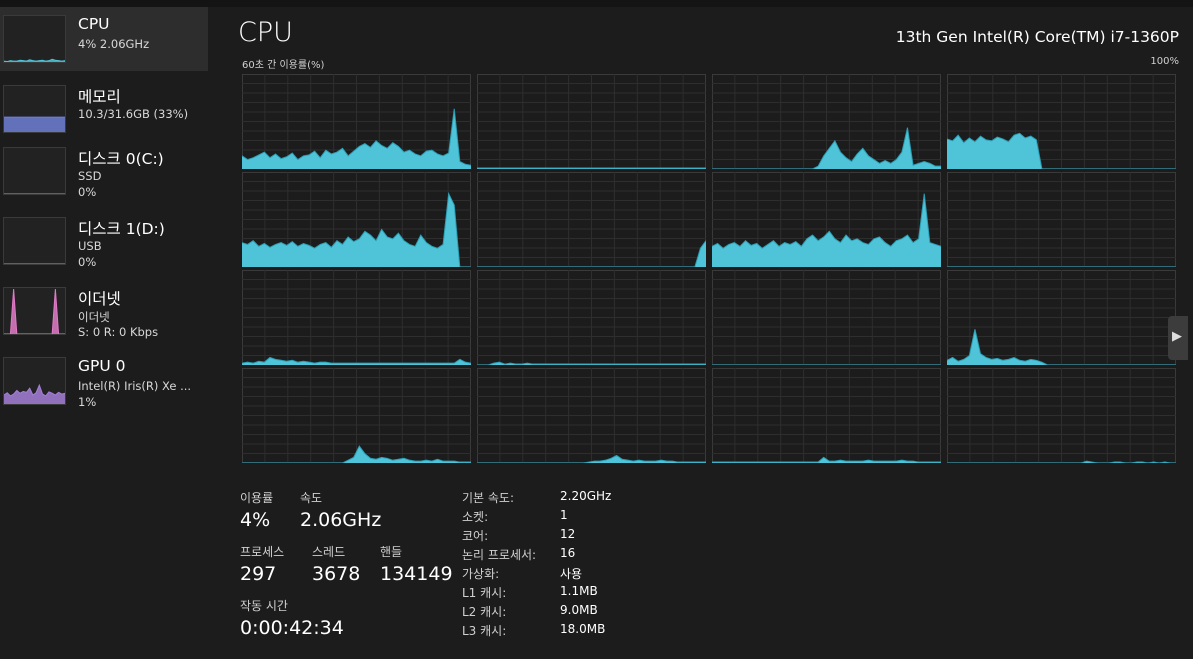 Image resolution: width=1193 pixels, height=659 pixels. What do you see at coordinates (586, 496) in the screenshot?
I see `spec-value: 2.20GHz` at bounding box center [586, 496].